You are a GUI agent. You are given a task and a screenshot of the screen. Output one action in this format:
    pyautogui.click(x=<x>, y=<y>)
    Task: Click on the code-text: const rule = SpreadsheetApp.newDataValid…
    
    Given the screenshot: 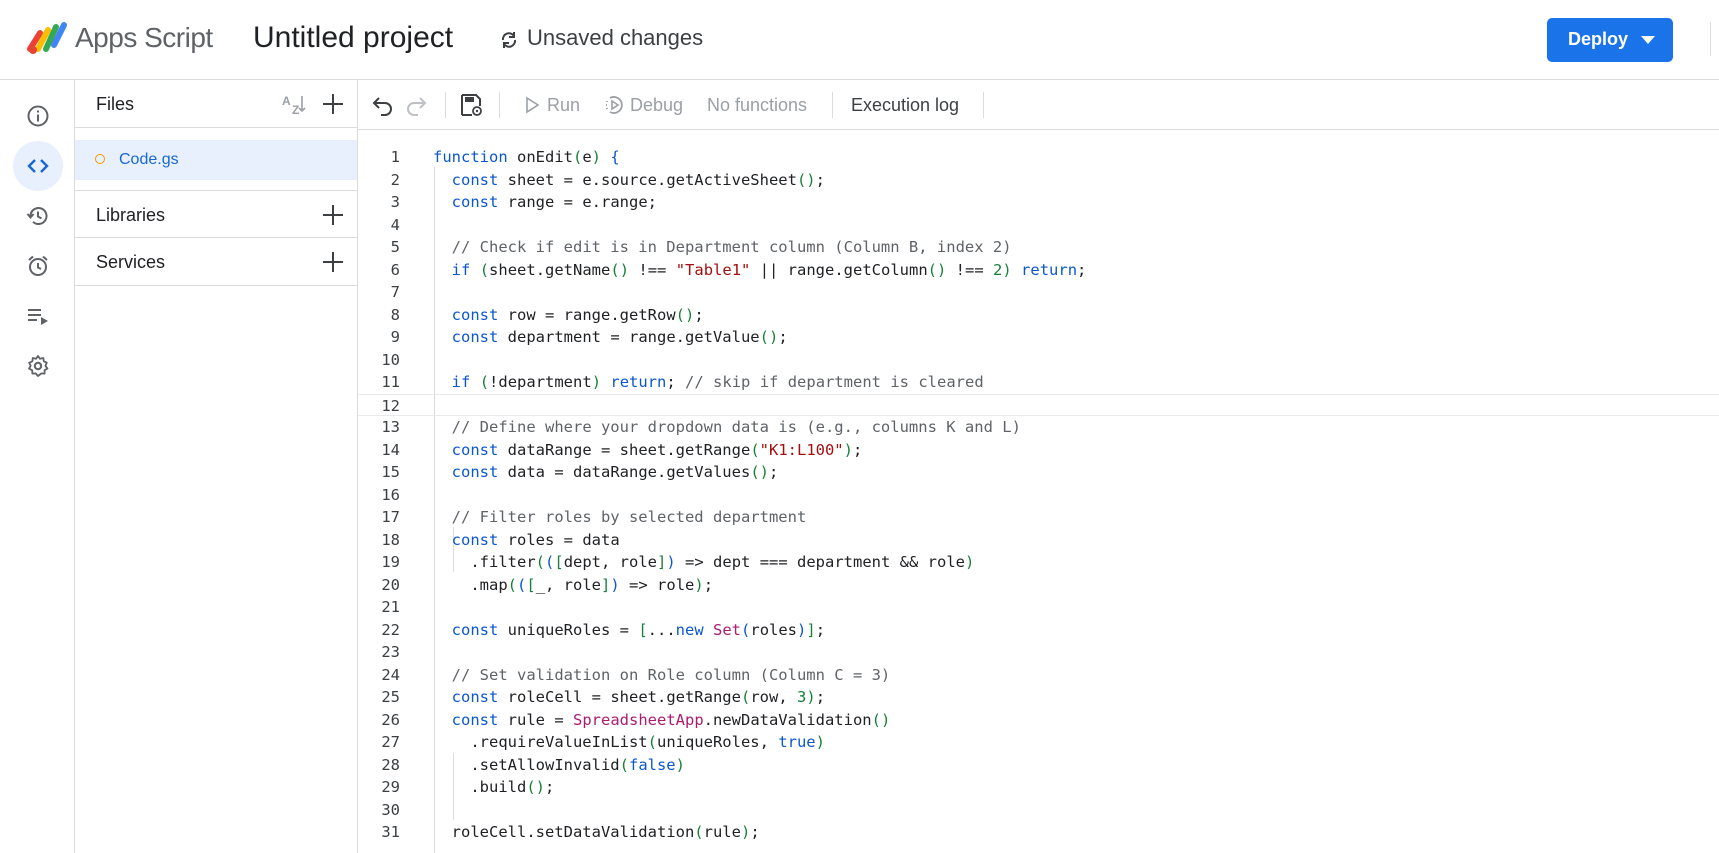 What is the action you would take?
    pyautogui.click(x=662, y=720)
    